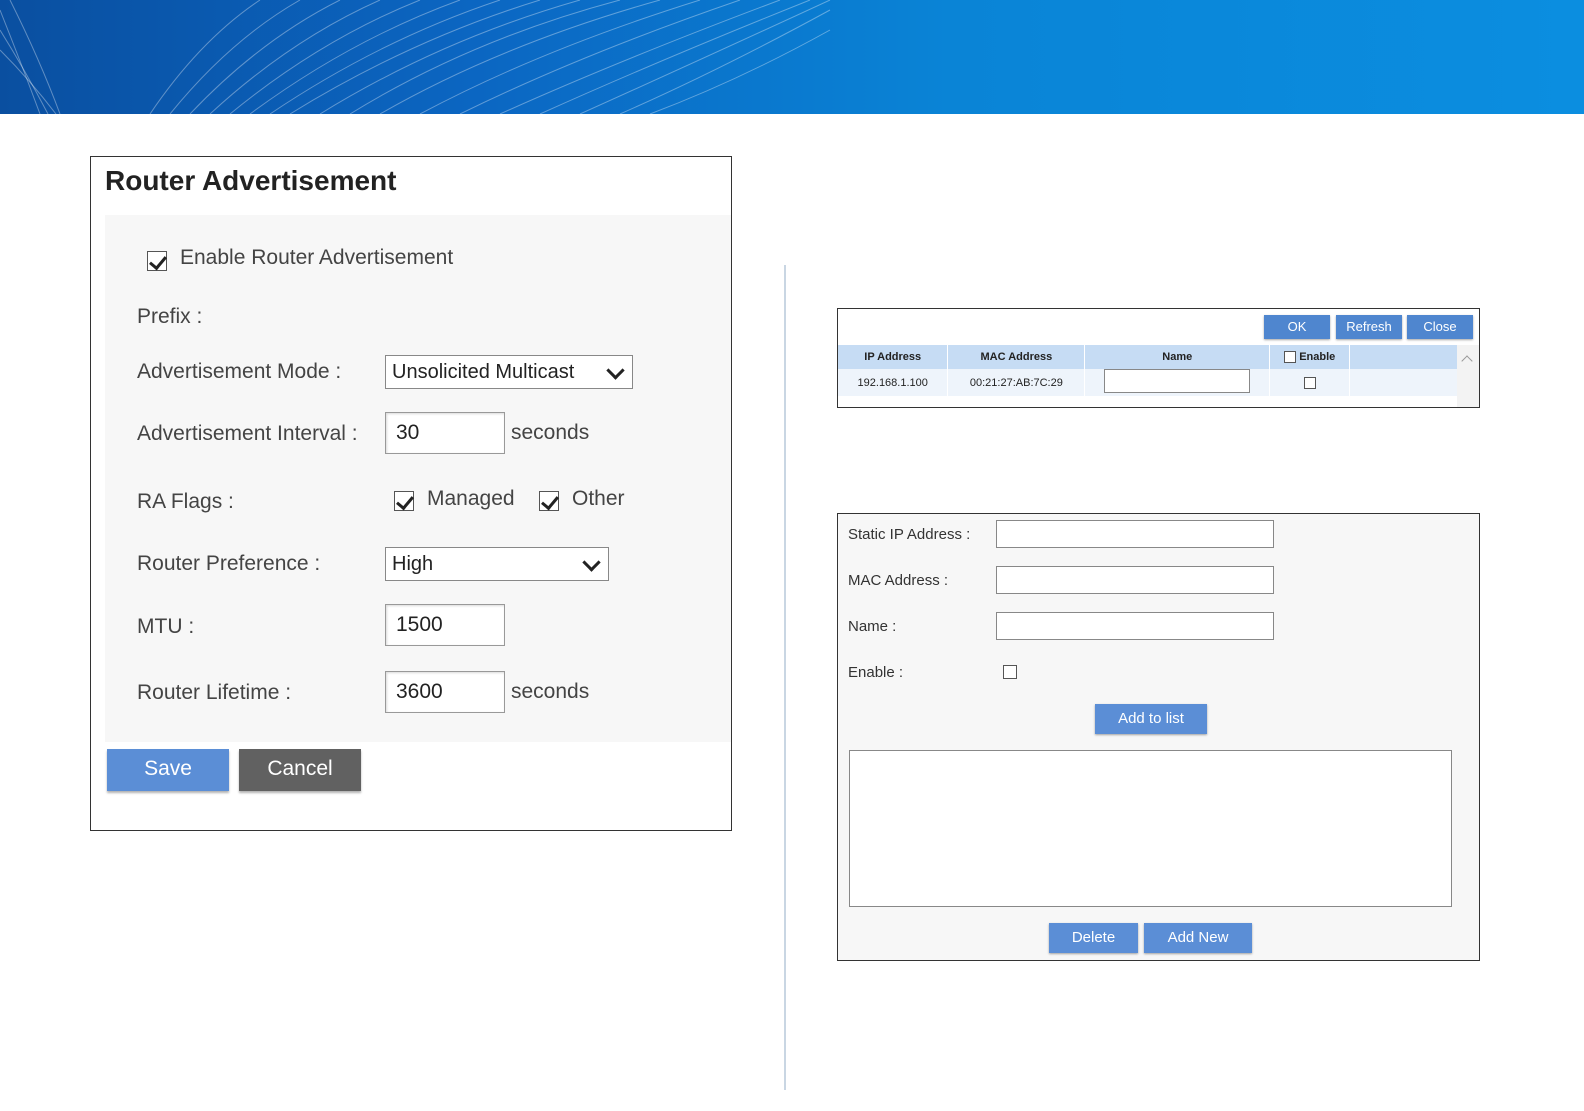  What do you see at coordinates (415, 57) in the screenshot?
I see `banner-wave-graphic` at bounding box center [415, 57].